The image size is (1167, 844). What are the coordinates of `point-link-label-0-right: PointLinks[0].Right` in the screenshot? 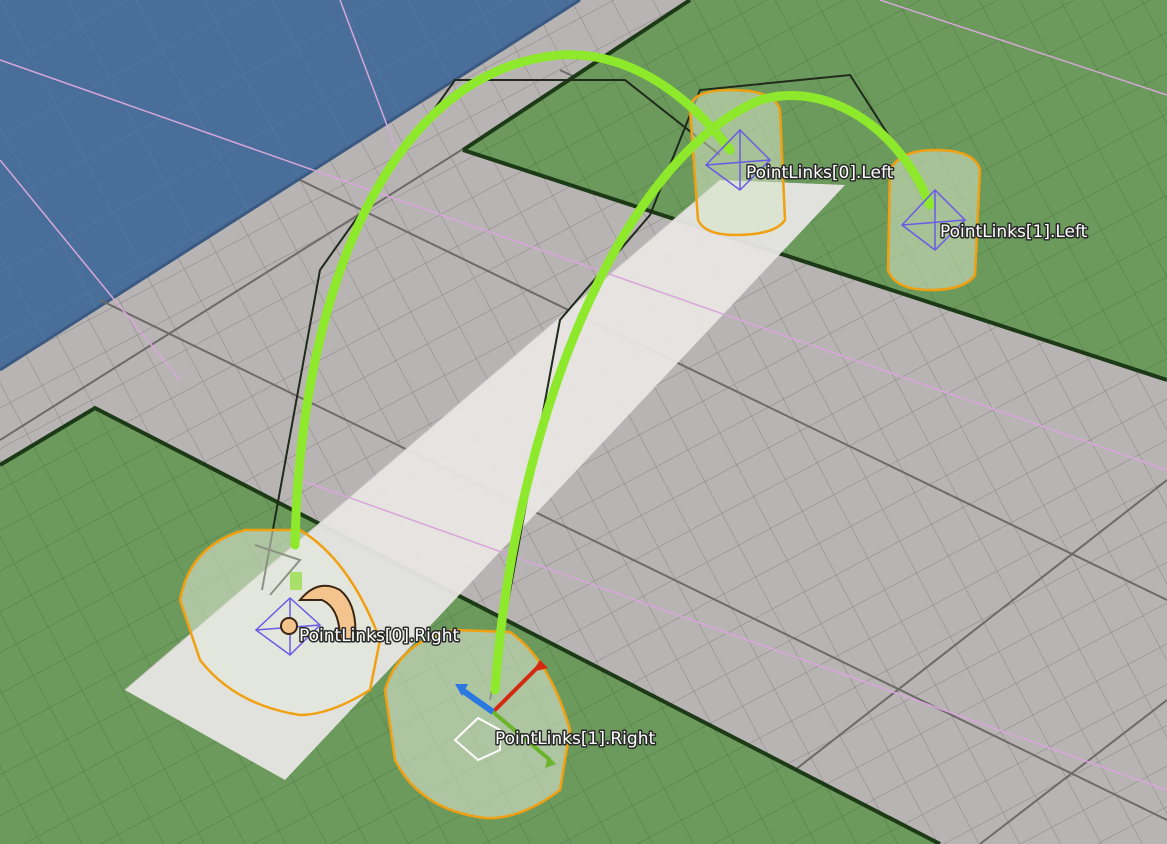 It's located at (379, 636).